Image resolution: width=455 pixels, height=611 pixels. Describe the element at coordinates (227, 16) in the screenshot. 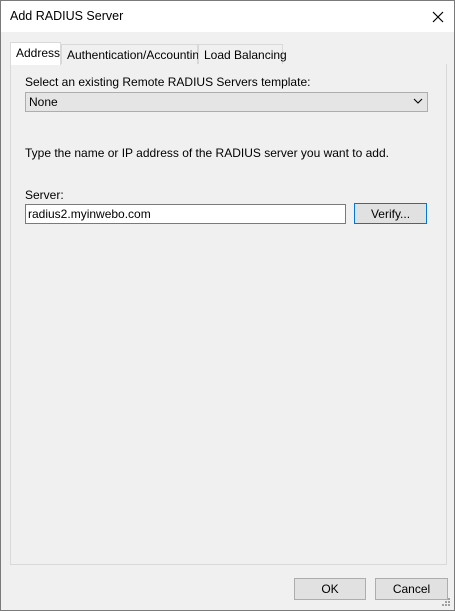

I see `title-bar: Add RADIUS Server` at that location.